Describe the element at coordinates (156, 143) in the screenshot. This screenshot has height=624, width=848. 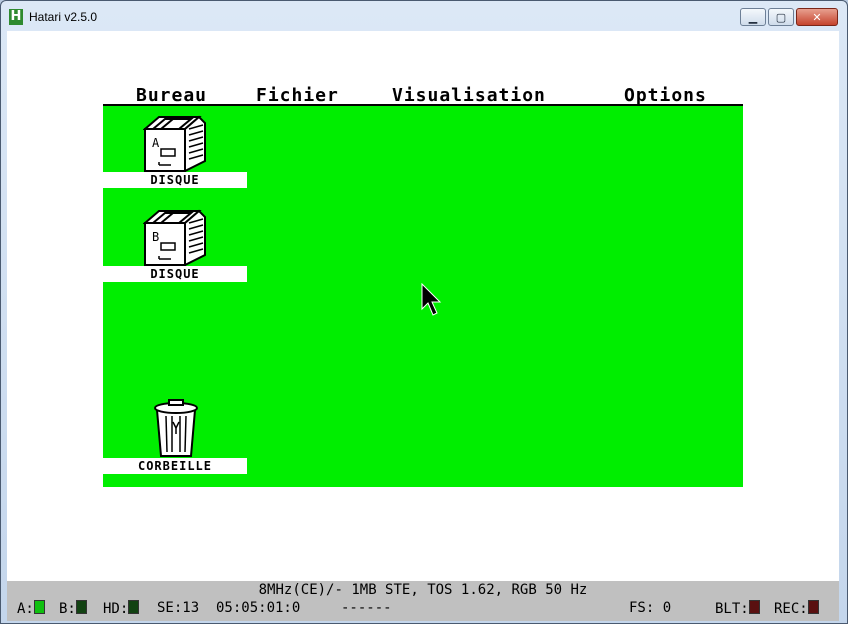
I see `drive-a-letter: A` at that location.